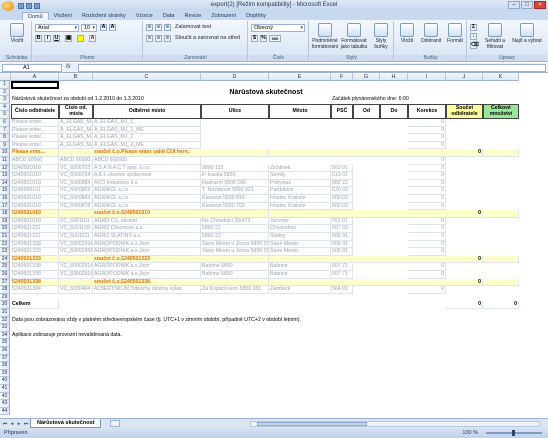  What do you see at coordinates (76, 206) in the screenshot?
I see `cell-b: VC_6000878` at bounding box center [76, 206].